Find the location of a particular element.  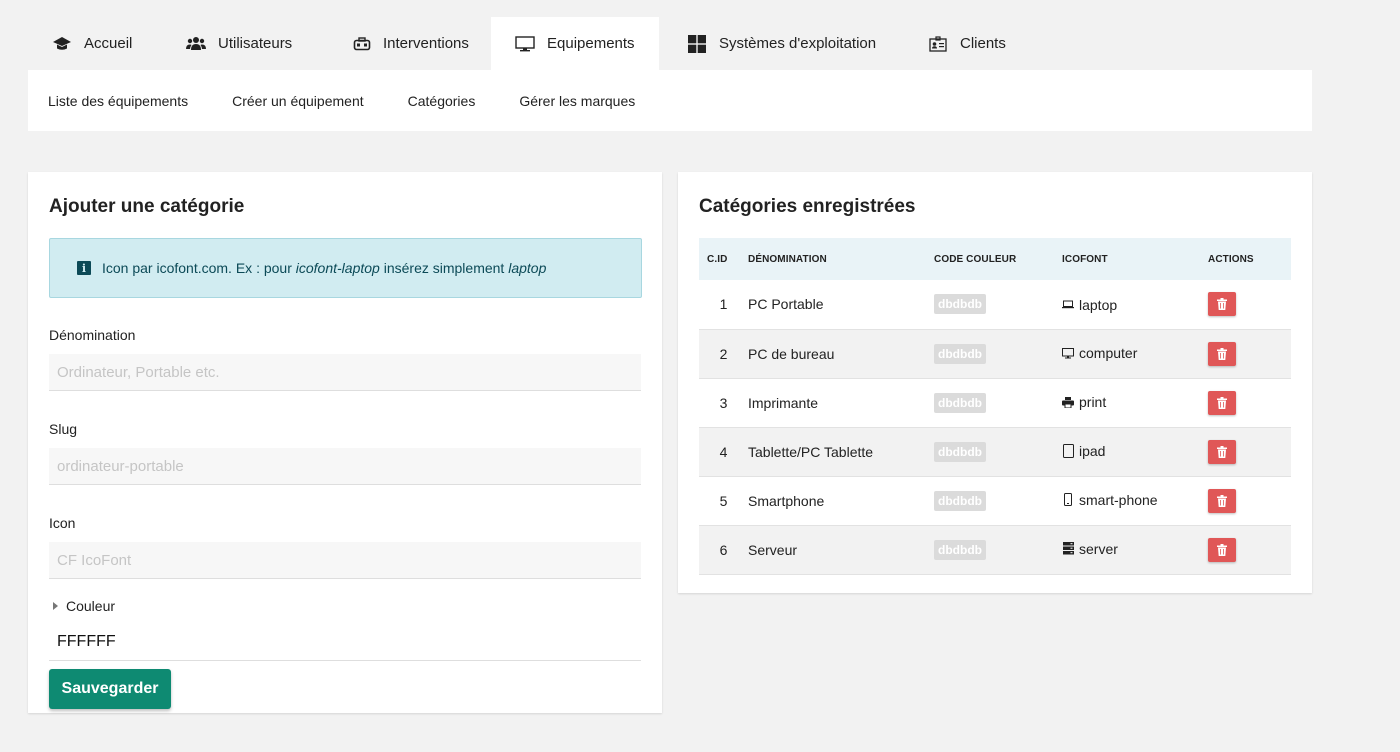

table-title: Catégories enregistrées is located at coordinates (807, 206).